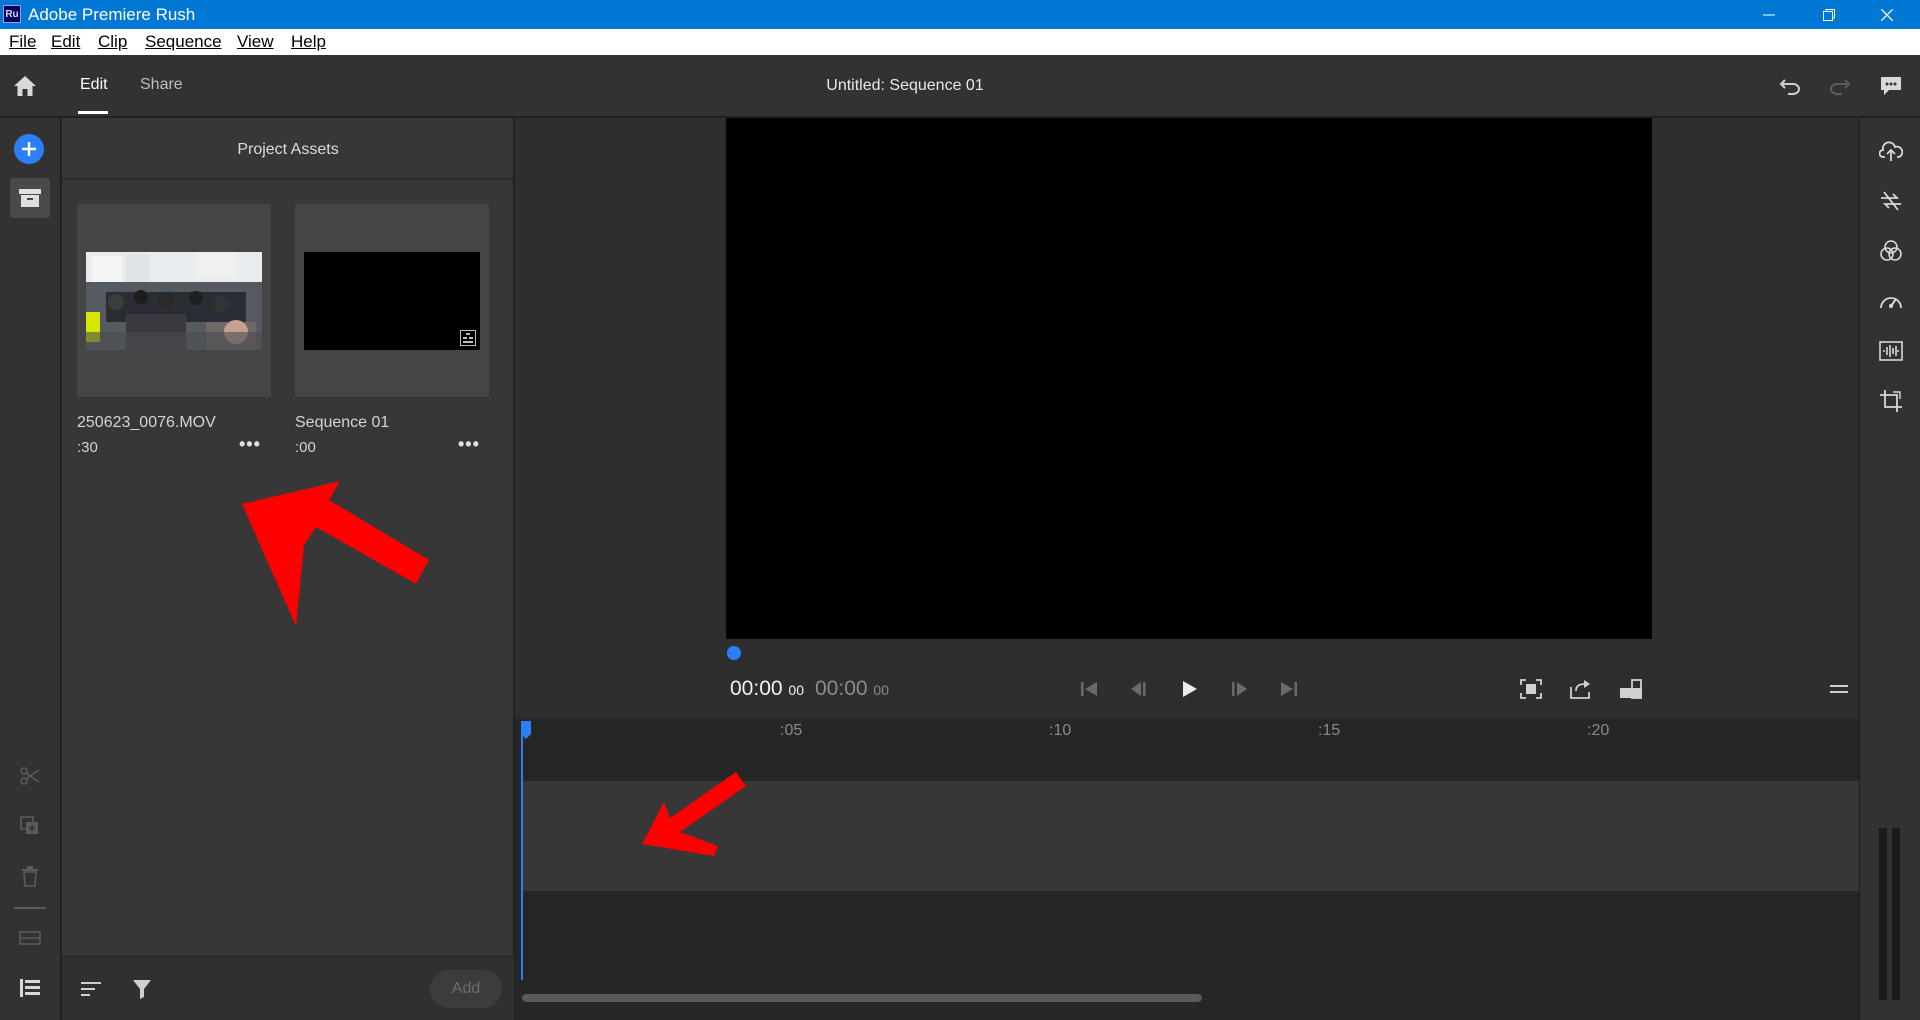 This screenshot has height=1020, width=1920. What do you see at coordinates (1889, 569) in the screenshot?
I see `right-tool-rail` at bounding box center [1889, 569].